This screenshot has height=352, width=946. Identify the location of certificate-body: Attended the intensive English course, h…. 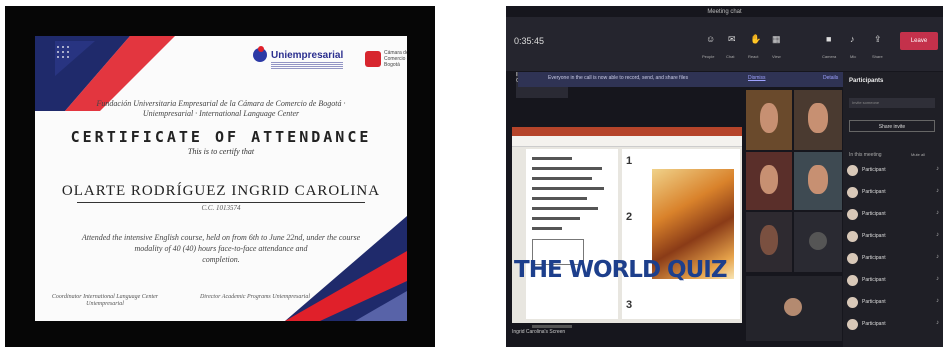
(221, 248).